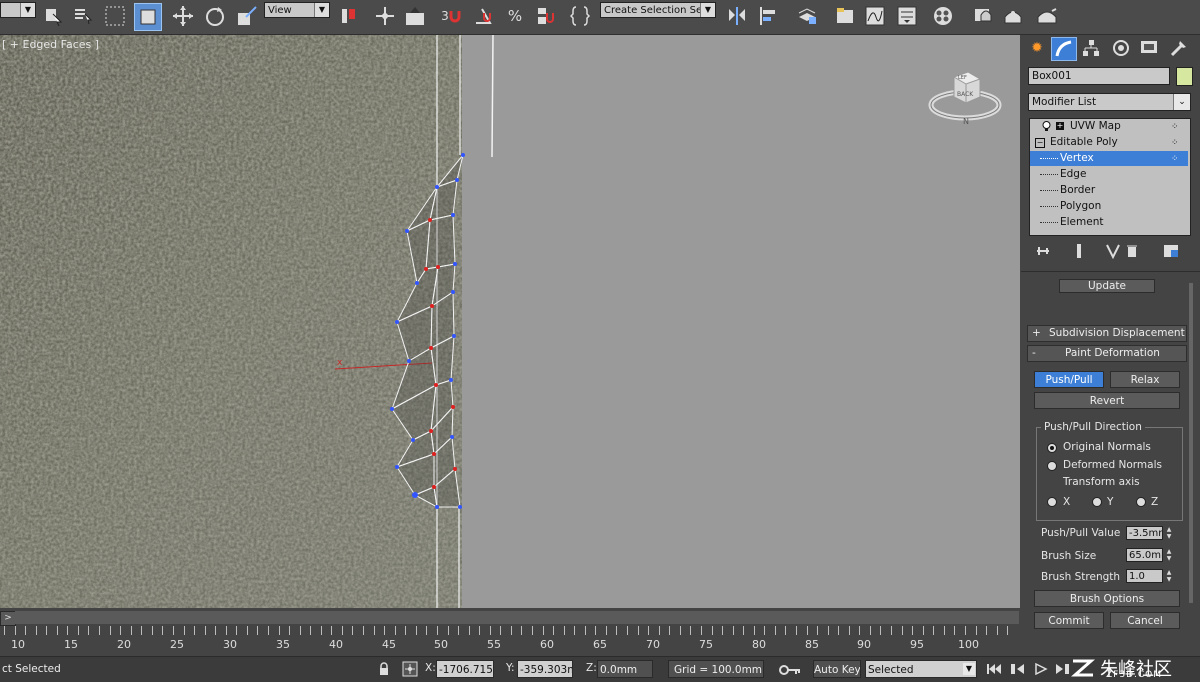 The image size is (1200, 682). I want to click on display-tab-icon, so click(1149, 48).